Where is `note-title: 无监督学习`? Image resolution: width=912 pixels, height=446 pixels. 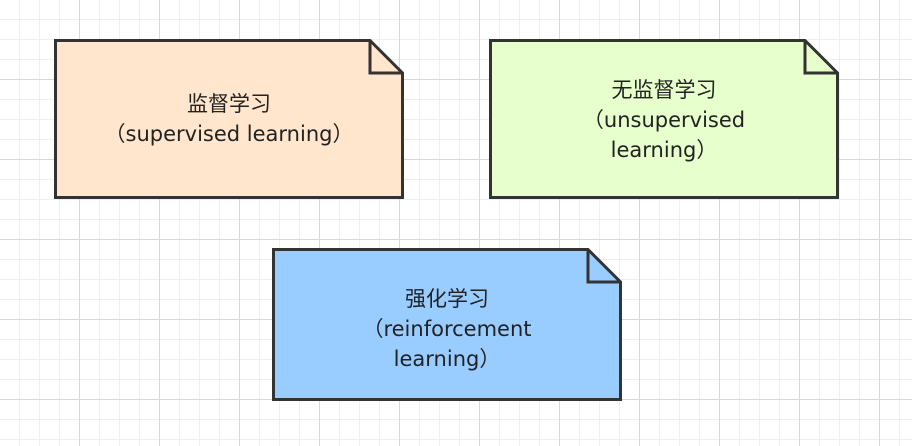 note-title: 无监督学习 is located at coordinates (664, 90).